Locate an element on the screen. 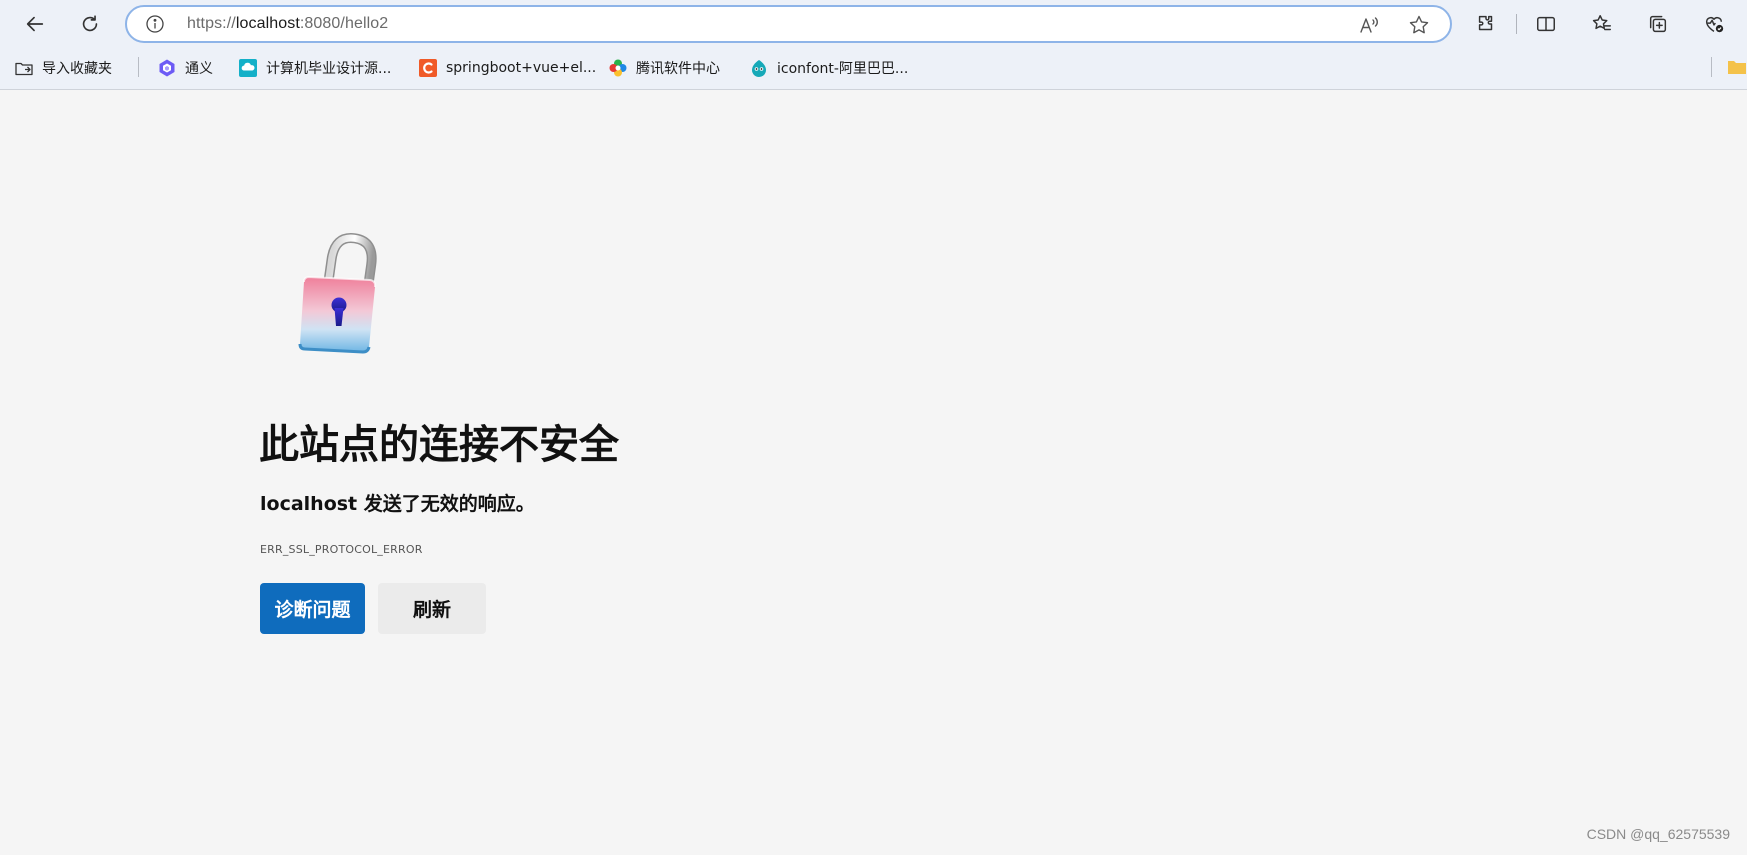 Image resolution: width=1747 pixels, height=855 pixels. csdn-watermark: CSDN @qq_62575539 is located at coordinates (1658, 834).